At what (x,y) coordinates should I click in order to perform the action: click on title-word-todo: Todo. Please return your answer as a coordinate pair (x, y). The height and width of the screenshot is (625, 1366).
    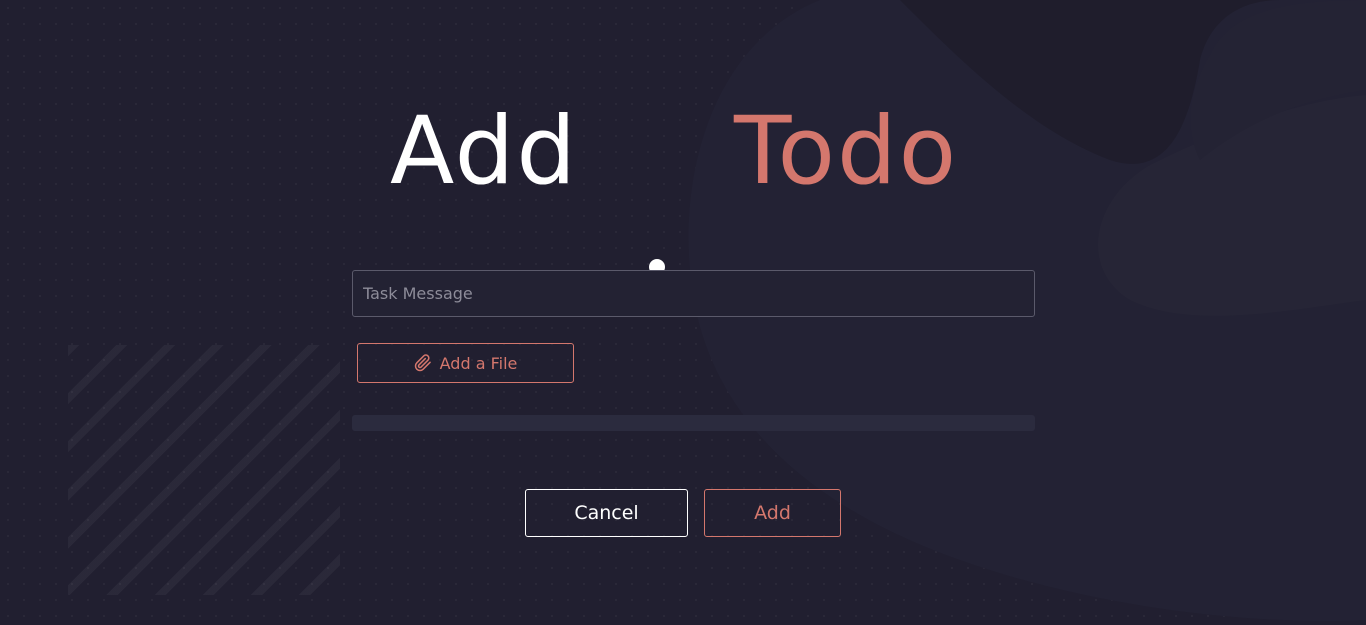
    Looking at the image, I should click on (846, 151).